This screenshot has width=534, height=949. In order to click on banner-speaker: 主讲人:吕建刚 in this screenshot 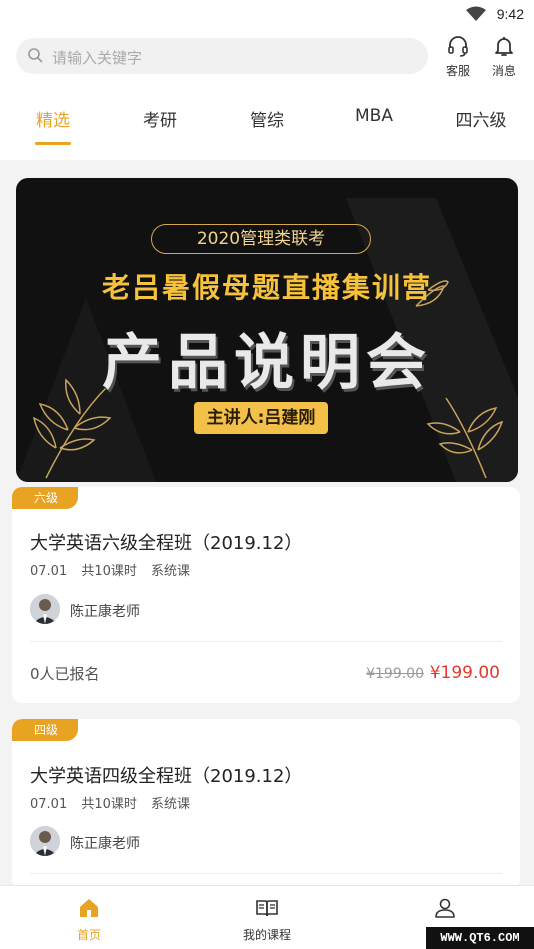, I will do `click(261, 418)`.